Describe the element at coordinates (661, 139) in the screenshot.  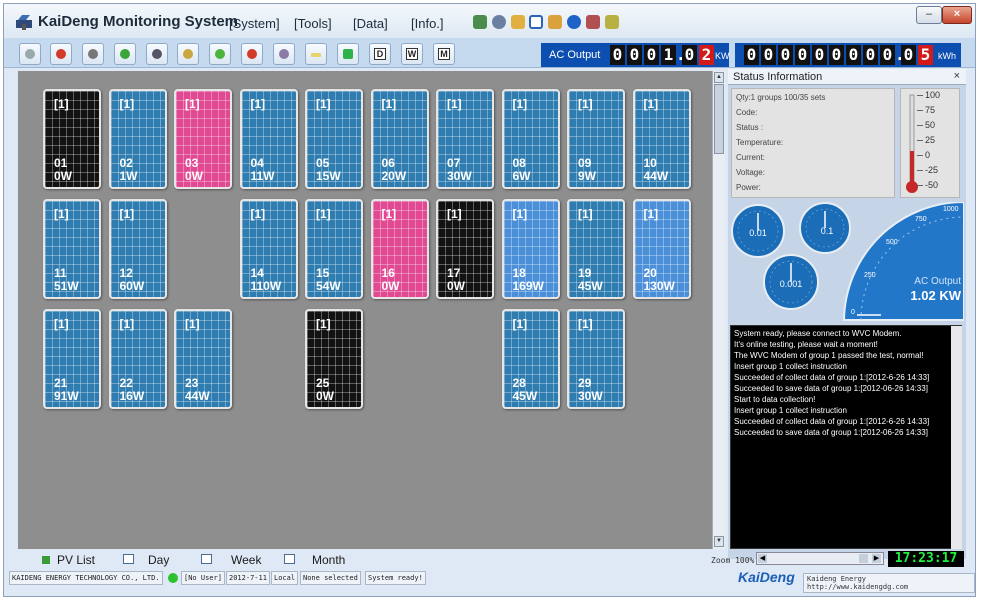
I see `pv-panel-10: [1] 10 44W` at that location.